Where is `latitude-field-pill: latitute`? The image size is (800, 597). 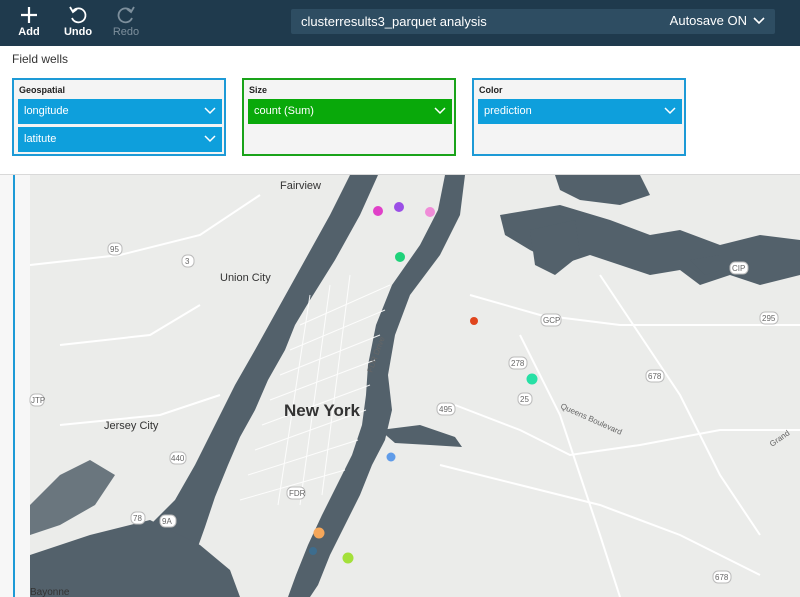
latitude-field-pill: latitute is located at coordinates (120, 139).